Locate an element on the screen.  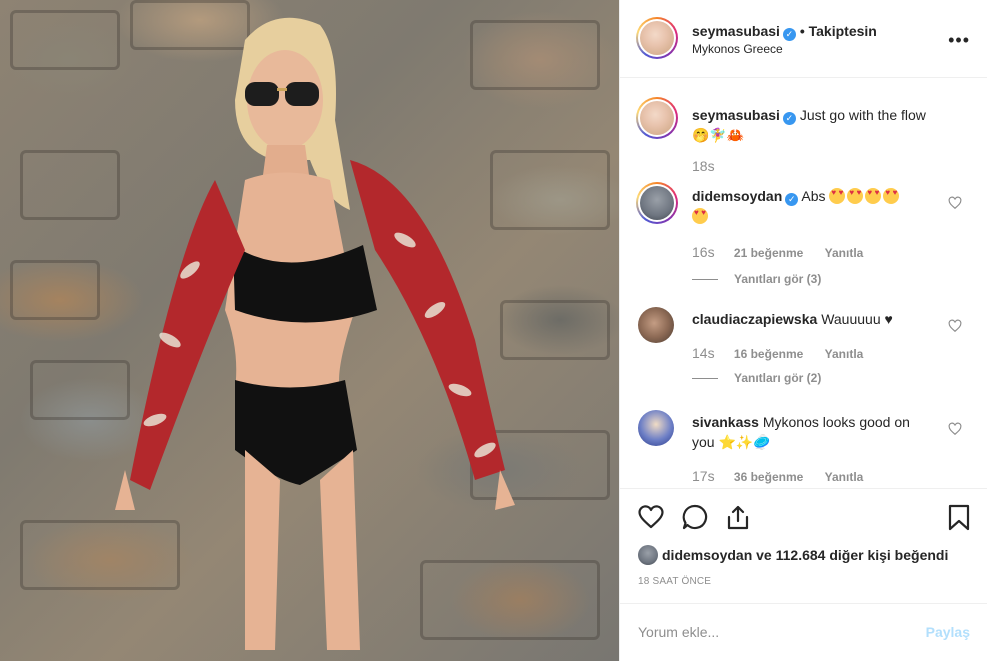
bookmark-icon is located at coordinates (959, 517).